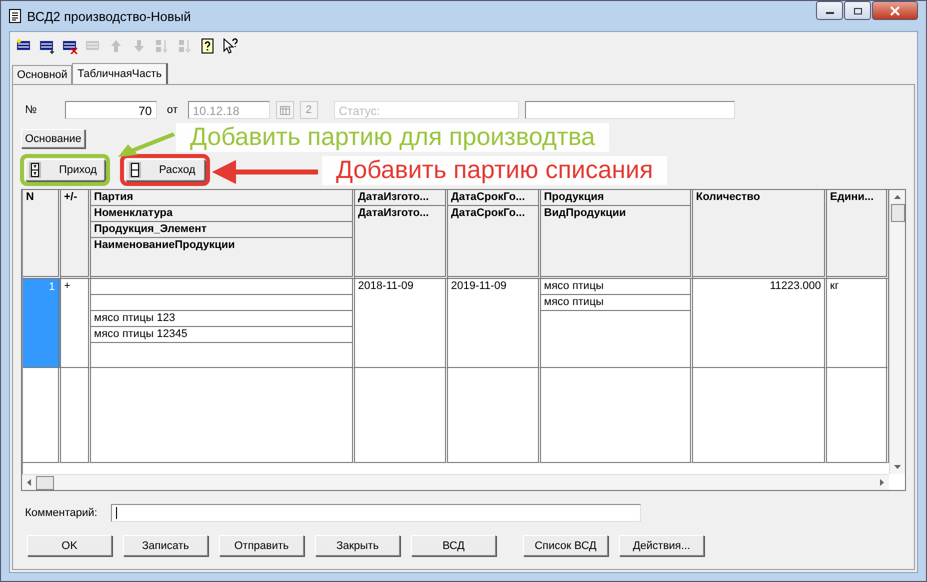  What do you see at coordinates (758, 197) in the screenshot?
I see `column-header: Количество` at bounding box center [758, 197].